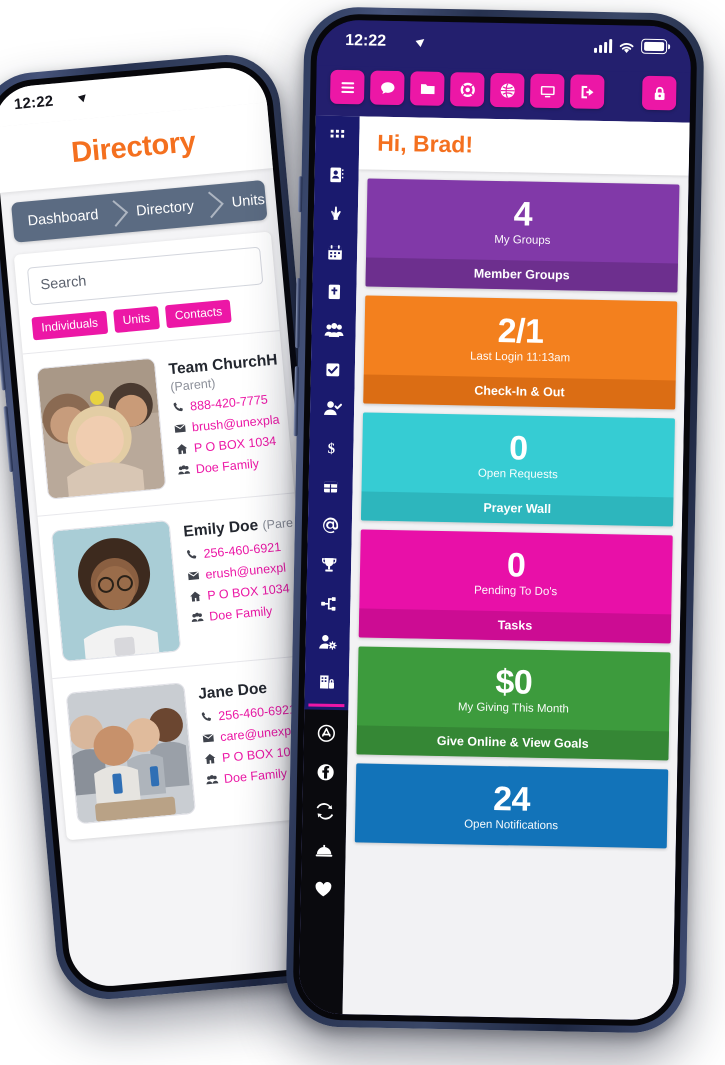 The image size is (725, 1065). I want to click on chat-button, so click(387, 88).